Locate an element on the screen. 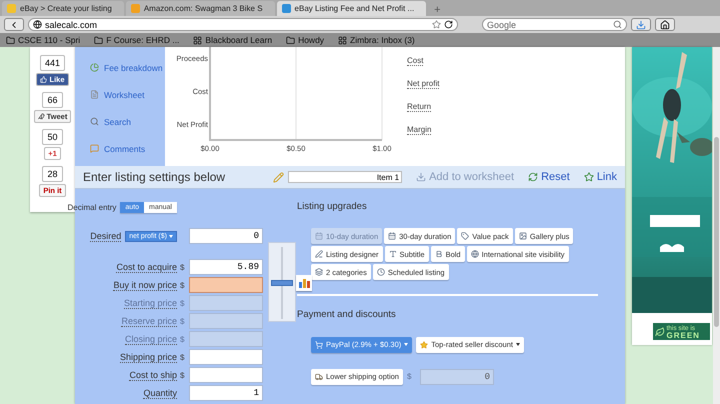 The height and width of the screenshot is (404, 720). field-label: Starting price is located at coordinates (150, 303).